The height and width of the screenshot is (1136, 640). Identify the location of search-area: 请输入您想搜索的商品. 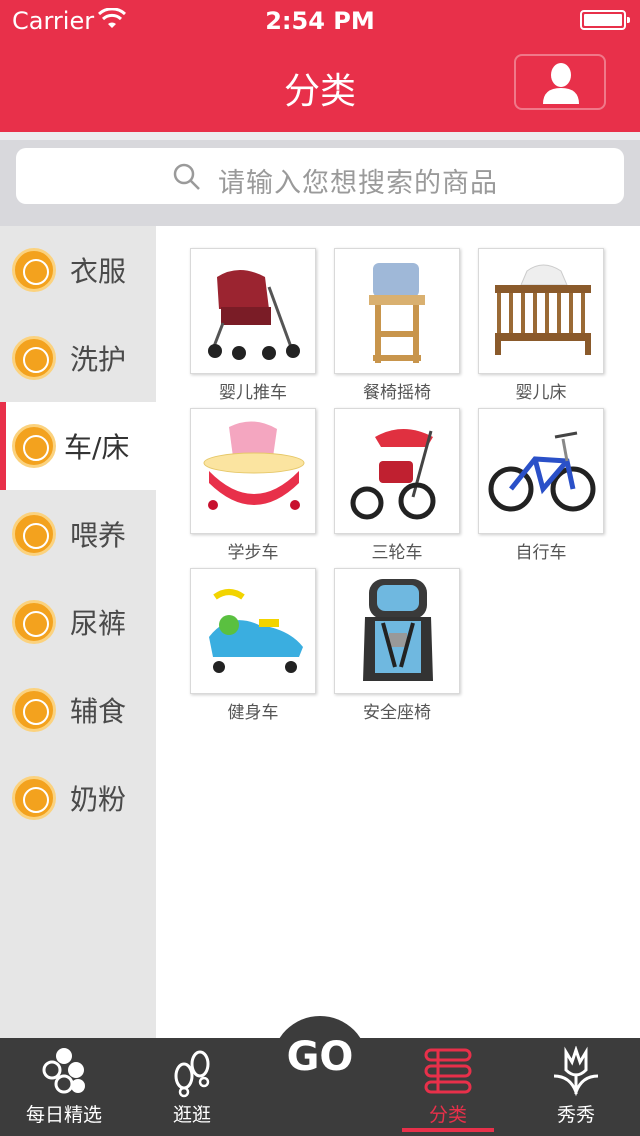
(320, 179).